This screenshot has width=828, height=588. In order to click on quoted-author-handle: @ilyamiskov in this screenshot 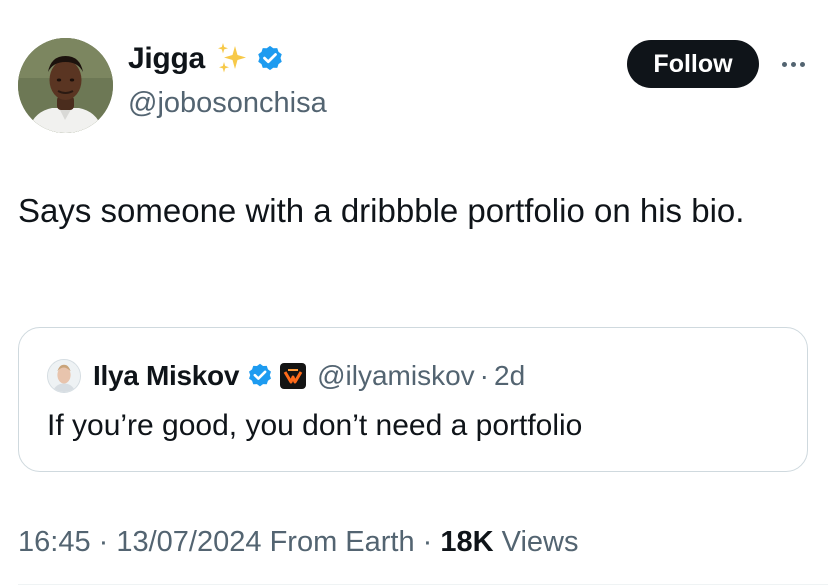, I will do `click(396, 376)`.